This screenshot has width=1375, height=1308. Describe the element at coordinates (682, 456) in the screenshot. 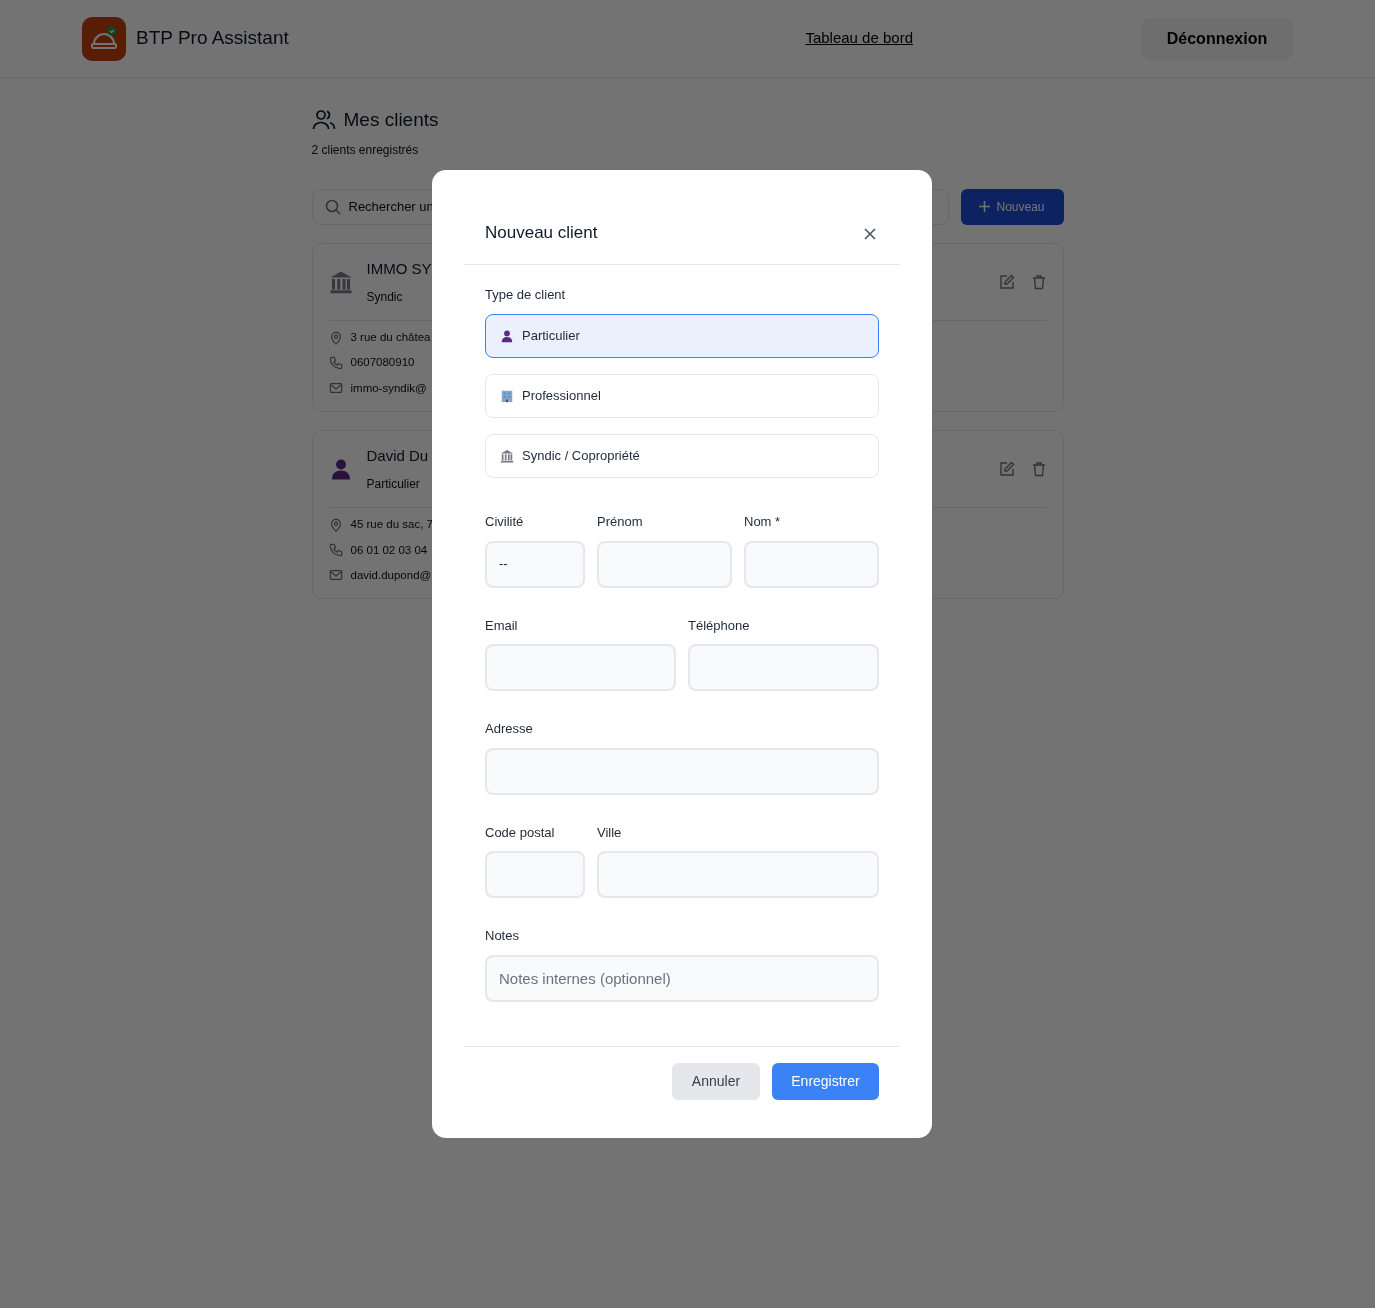

I see `client-type-option: Syndic / Copropriété` at that location.